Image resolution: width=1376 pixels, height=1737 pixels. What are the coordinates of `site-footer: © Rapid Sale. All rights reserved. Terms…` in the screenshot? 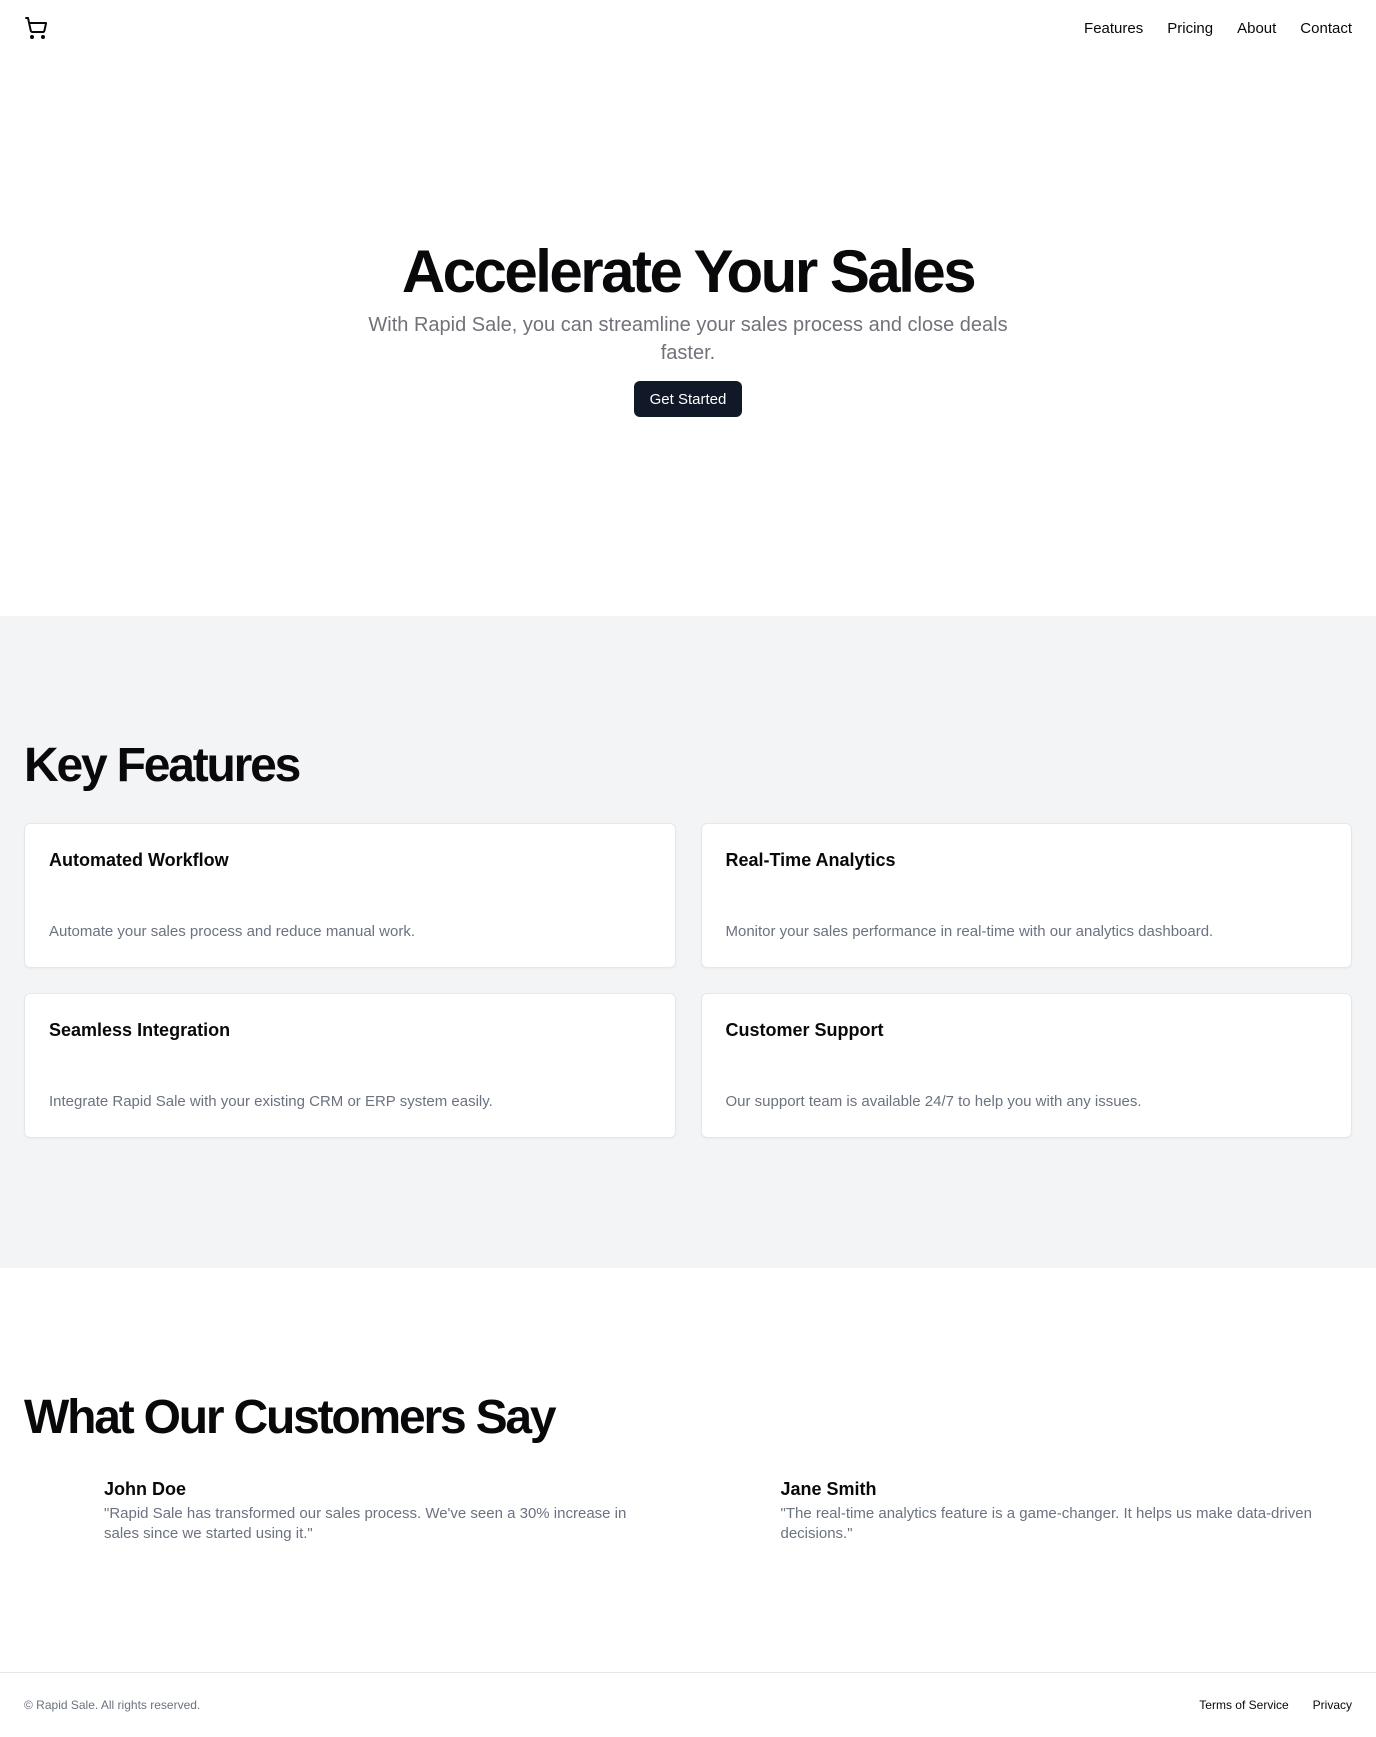 It's located at (688, 1704).